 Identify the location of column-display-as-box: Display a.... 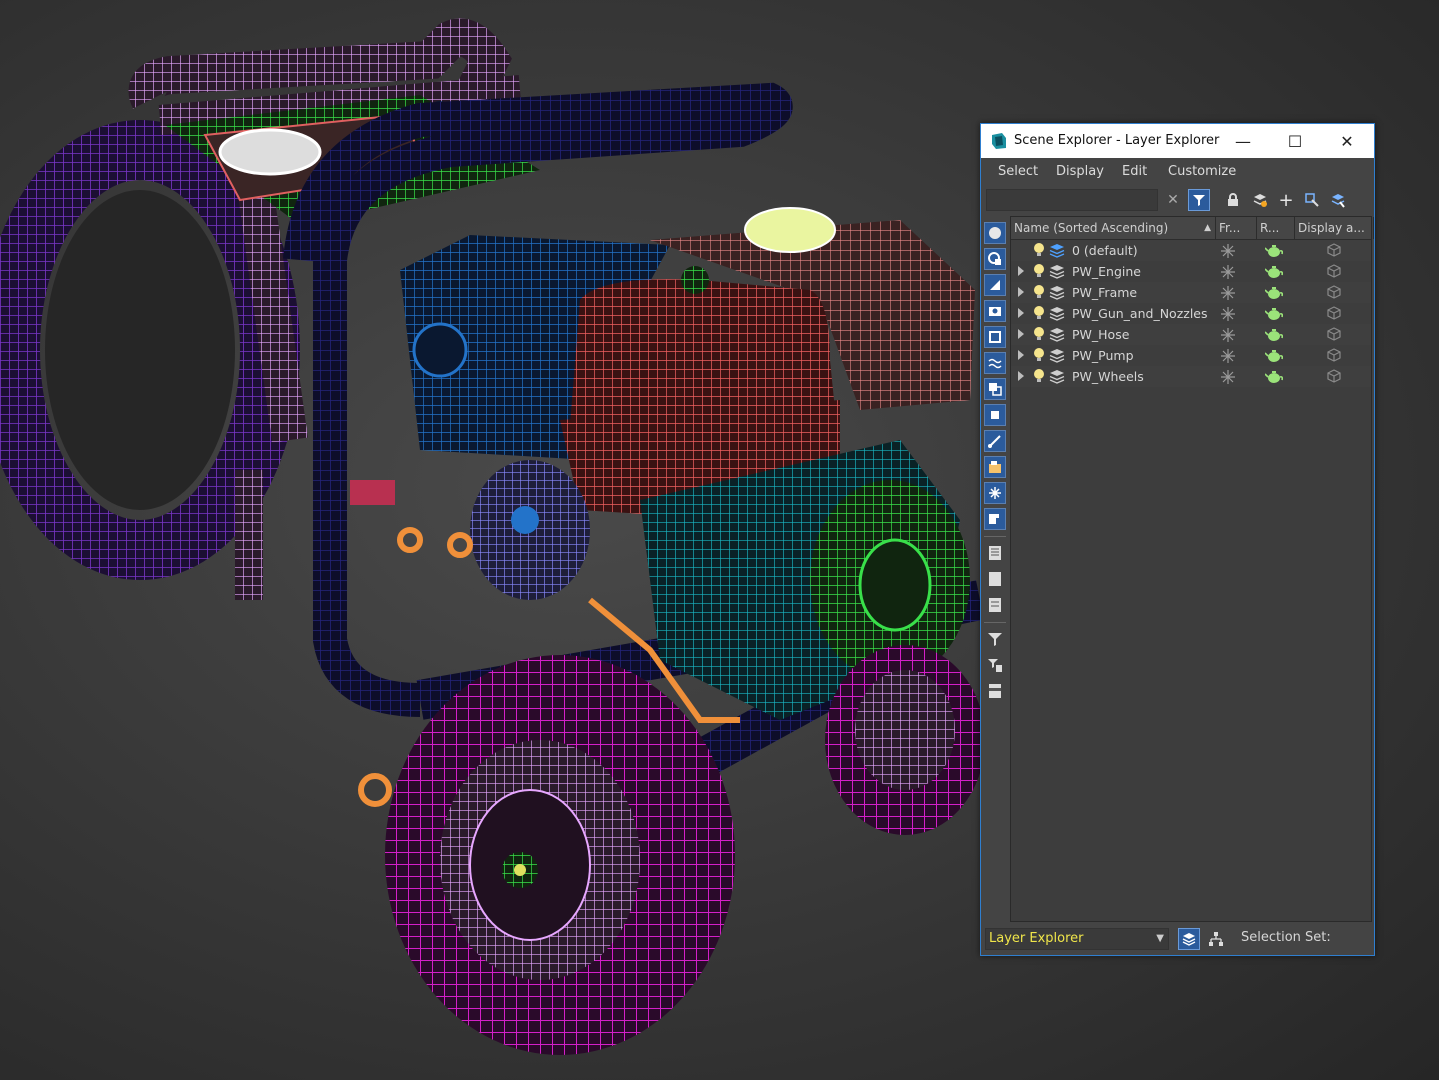
(1334, 228).